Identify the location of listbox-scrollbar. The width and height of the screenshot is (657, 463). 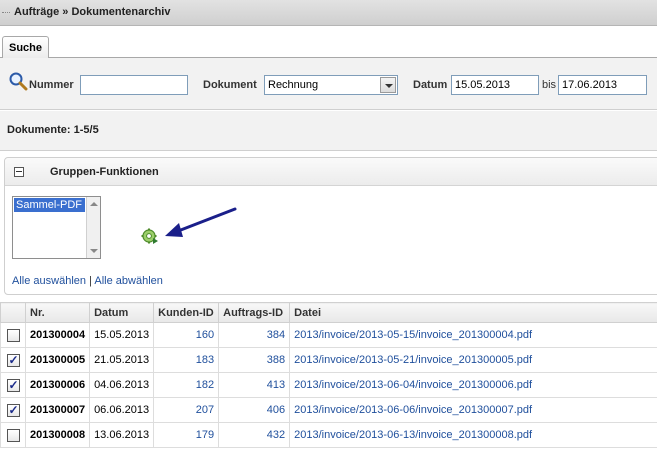
(93, 227).